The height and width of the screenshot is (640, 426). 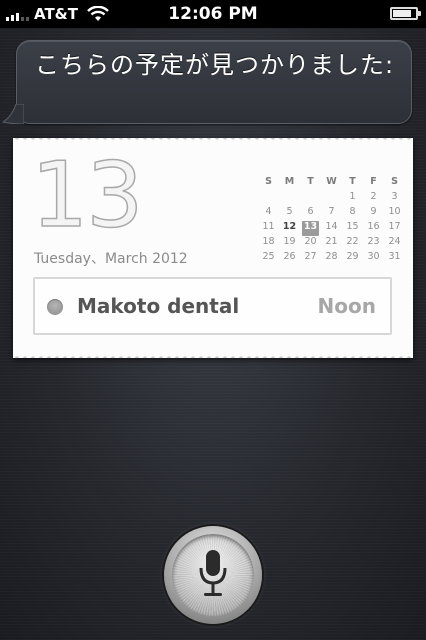 What do you see at coordinates (289, 241) in the screenshot?
I see `calendar-day: 19` at bounding box center [289, 241].